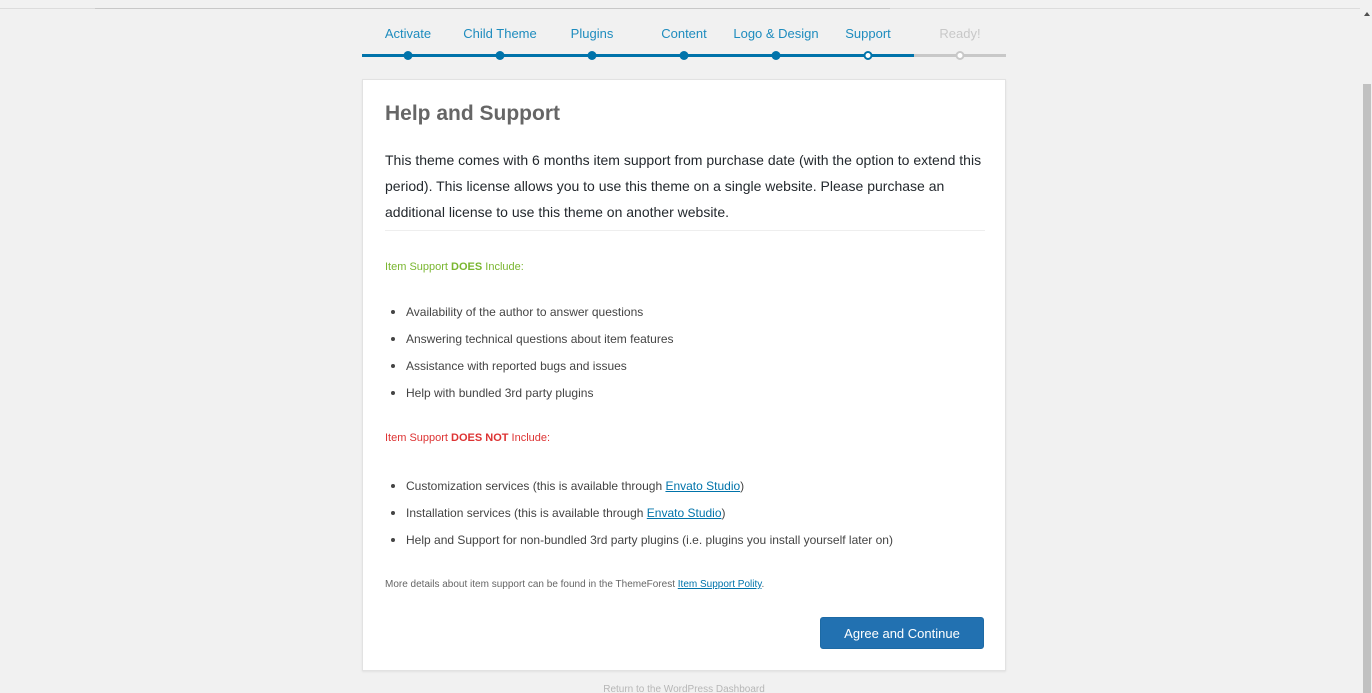 Image resolution: width=1372 pixels, height=693 pixels. What do you see at coordinates (776, 55) in the screenshot?
I see `step-dot-logo-design` at bounding box center [776, 55].